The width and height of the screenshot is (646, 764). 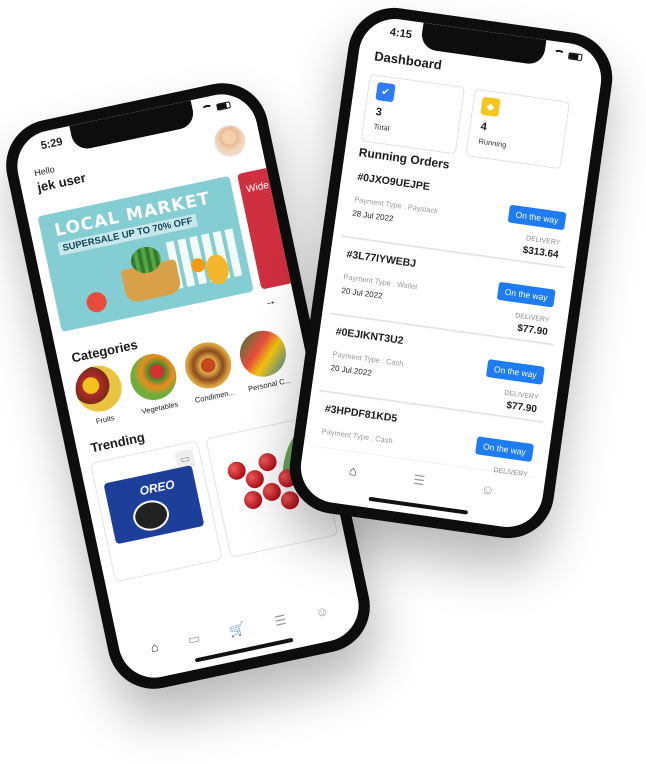 What do you see at coordinates (492, 143) in the screenshot?
I see `stat-label: Running` at bounding box center [492, 143].